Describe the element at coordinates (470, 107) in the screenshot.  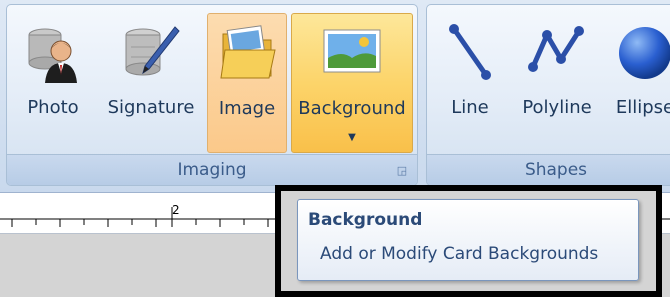
I see `line-button-label: Line` at that location.